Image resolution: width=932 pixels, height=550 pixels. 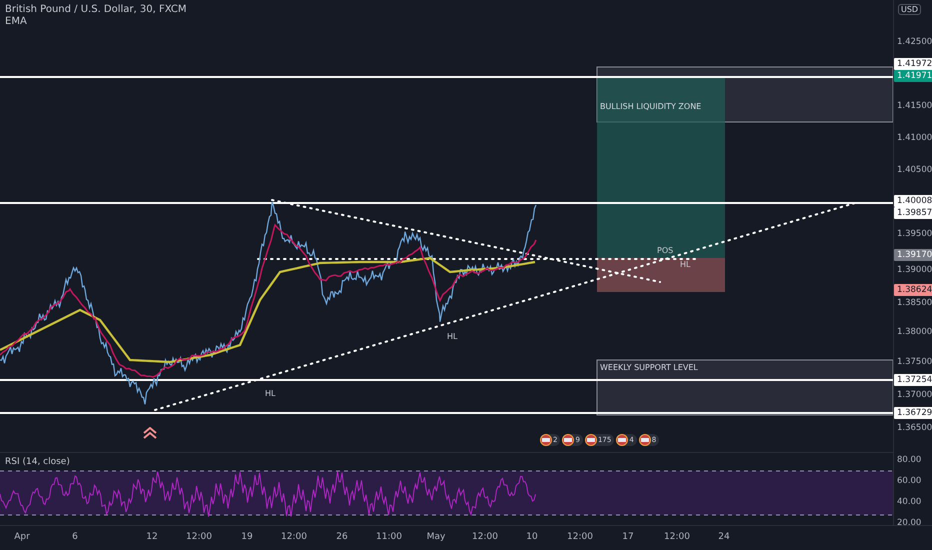 What do you see at coordinates (651, 106) in the screenshot?
I see `zone-label: BULLISH LIQUIDITY ZONE` at bounding box center [651, 106].